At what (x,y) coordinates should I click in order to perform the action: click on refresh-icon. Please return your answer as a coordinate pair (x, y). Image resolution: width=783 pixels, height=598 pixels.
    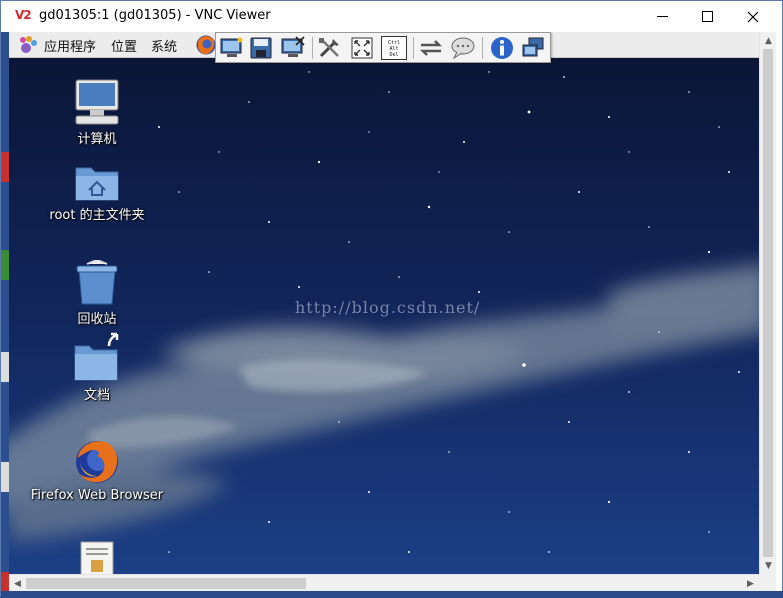
    Looking at the image, I should click on (533, 48).